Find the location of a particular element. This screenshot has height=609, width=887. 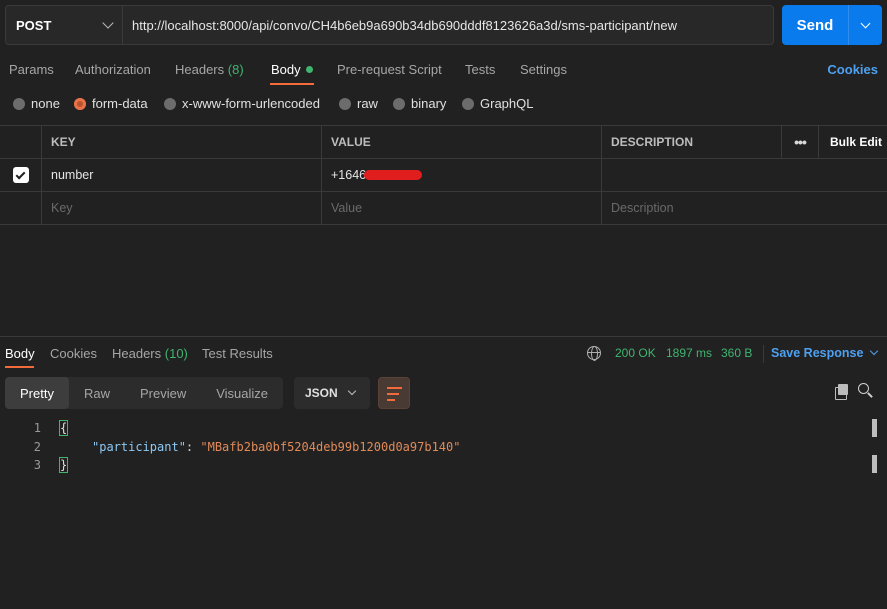

json-key: "participant" is located at coordinates (139, 446).